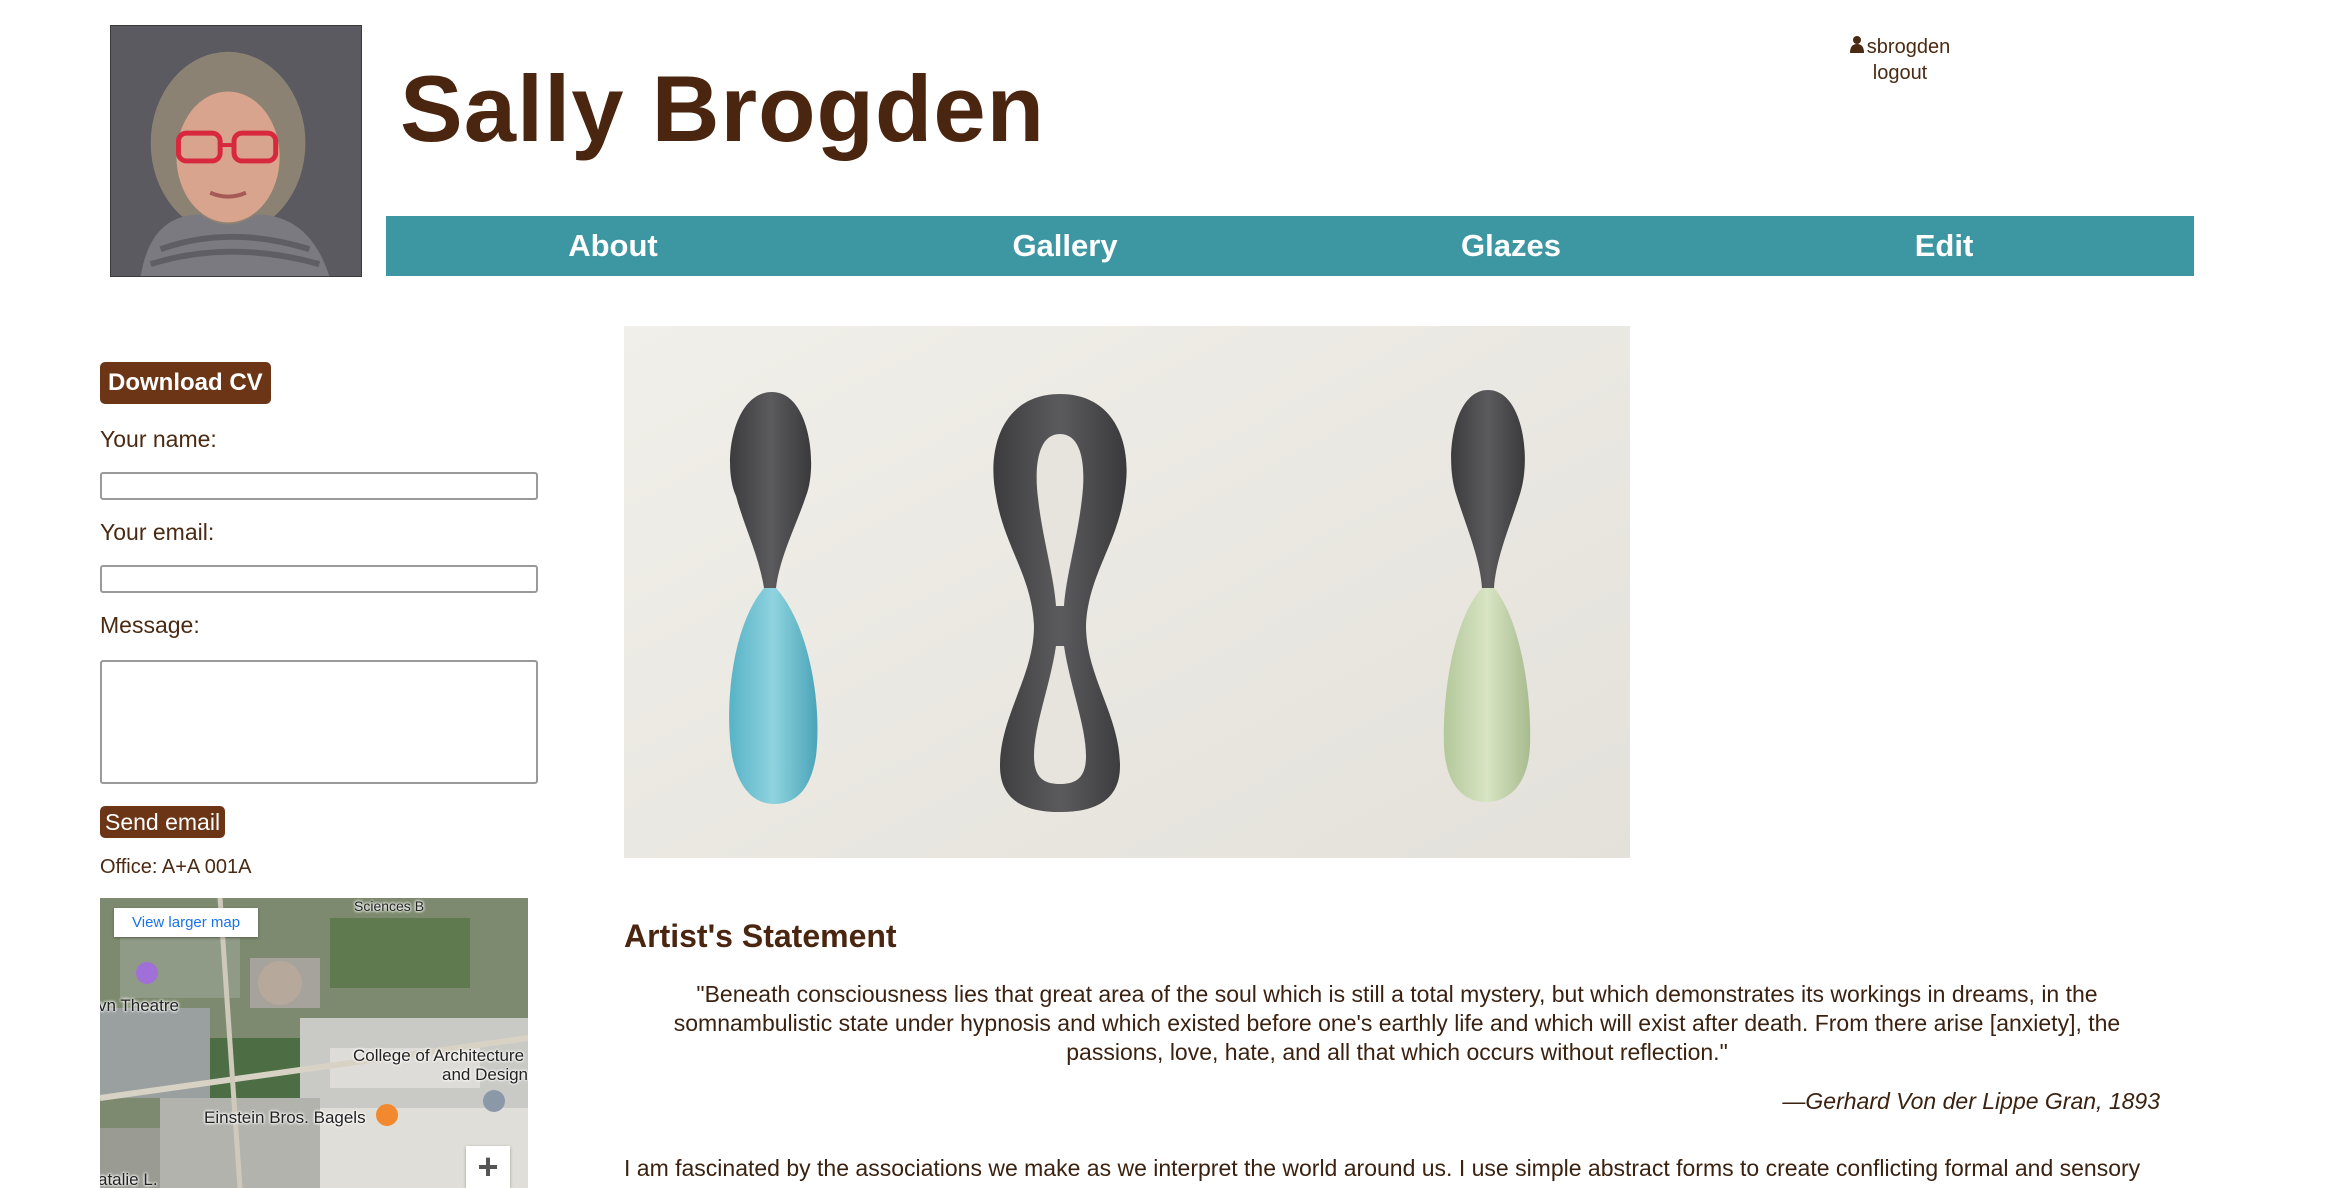 Image resolution: width=2340 pixels, height=1188 pixels. Describe the element at coordinates (319, 722) in the screenshot. I see `message-field` at that location.